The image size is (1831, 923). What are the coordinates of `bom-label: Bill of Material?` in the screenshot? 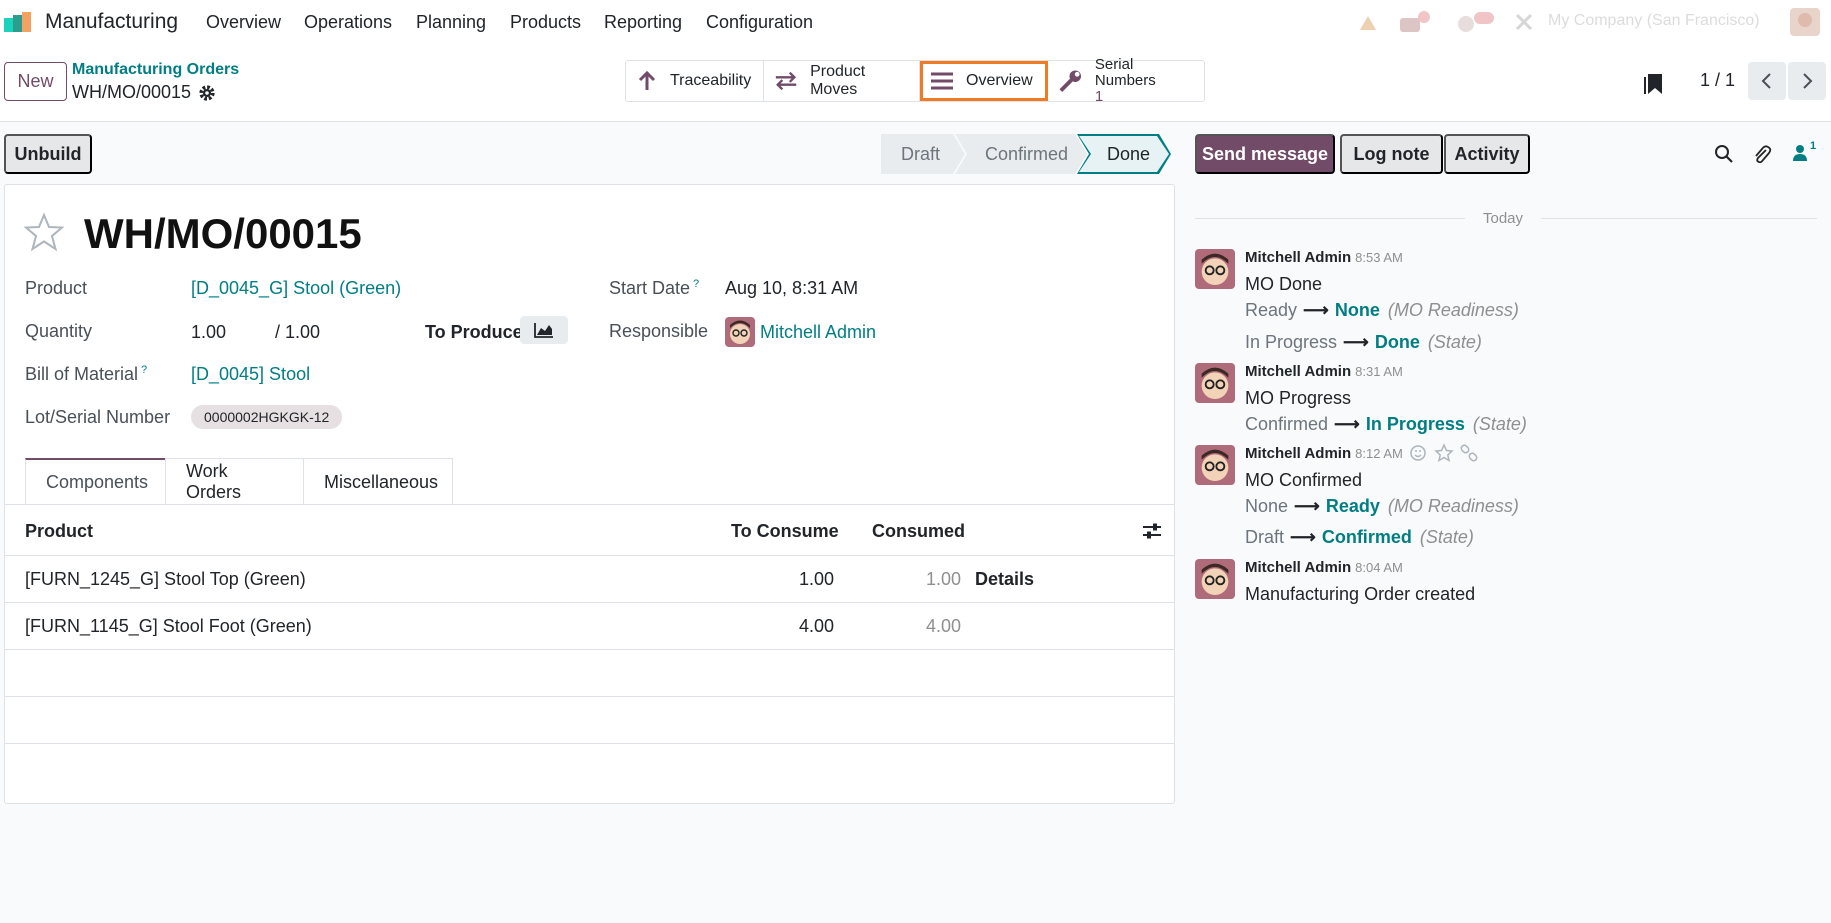 It's located at (86, 374).